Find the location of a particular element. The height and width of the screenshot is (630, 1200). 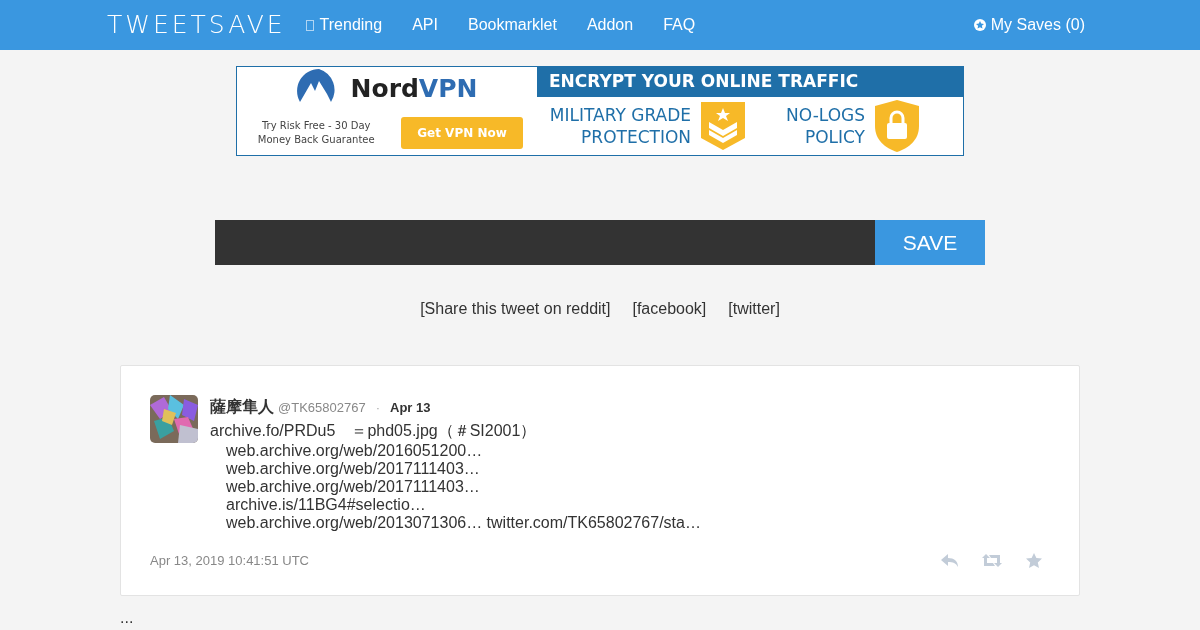

url-input is located at coordinates (545, 242).